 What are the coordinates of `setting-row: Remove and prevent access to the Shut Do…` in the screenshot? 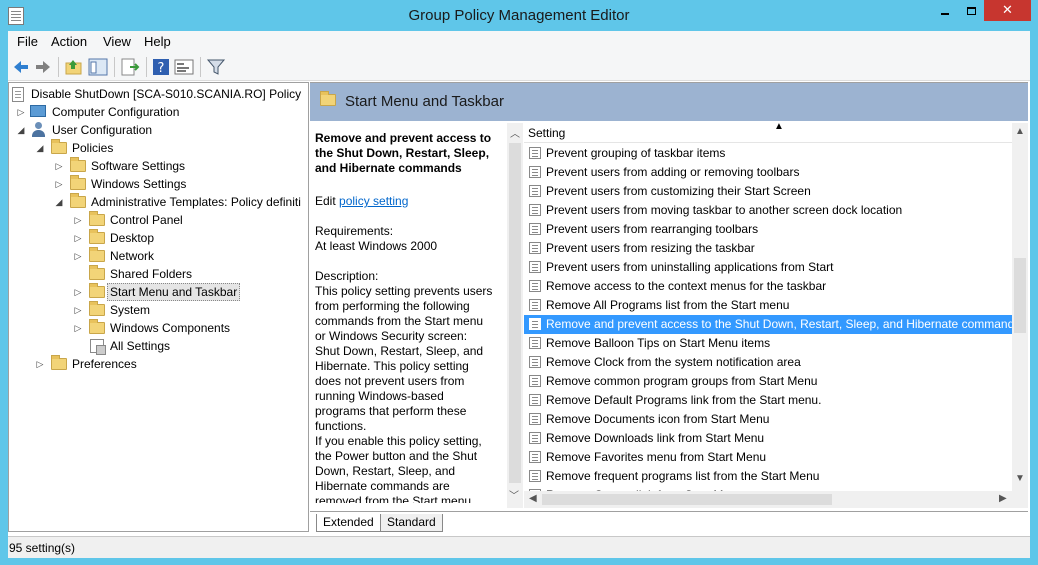 It's located at (768, 324).